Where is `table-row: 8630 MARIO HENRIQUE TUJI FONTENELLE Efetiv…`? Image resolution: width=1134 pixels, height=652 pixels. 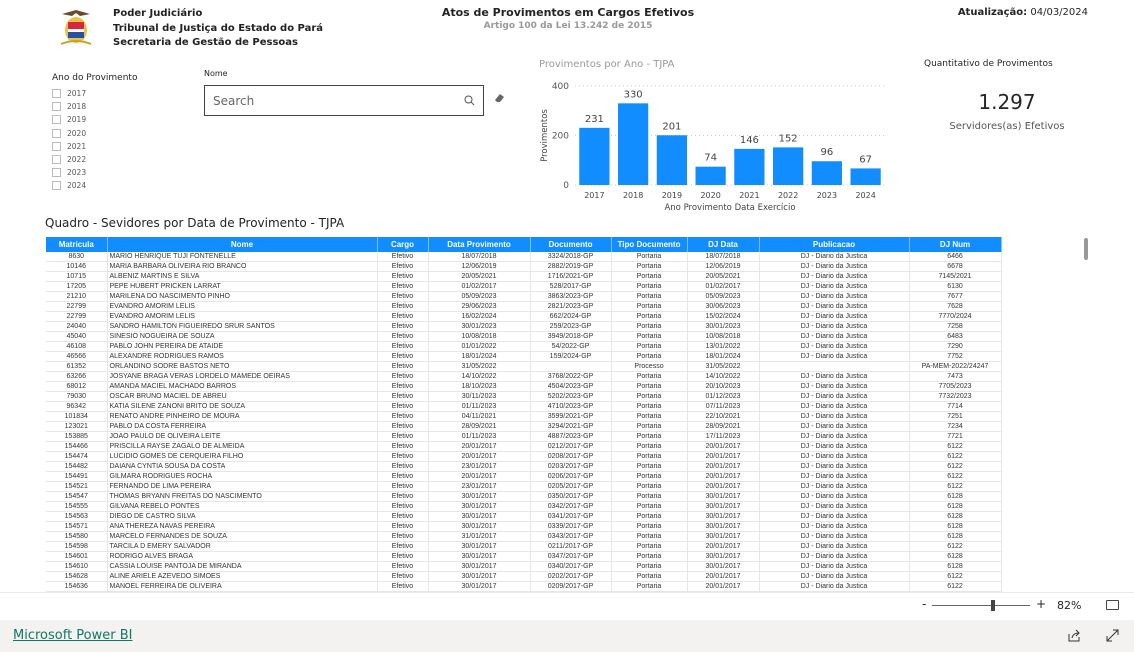 table-row: 8630 MARIO HENRIQUE TUJI FONTENELLE Efetiv… is located at coordinates (524, 257).